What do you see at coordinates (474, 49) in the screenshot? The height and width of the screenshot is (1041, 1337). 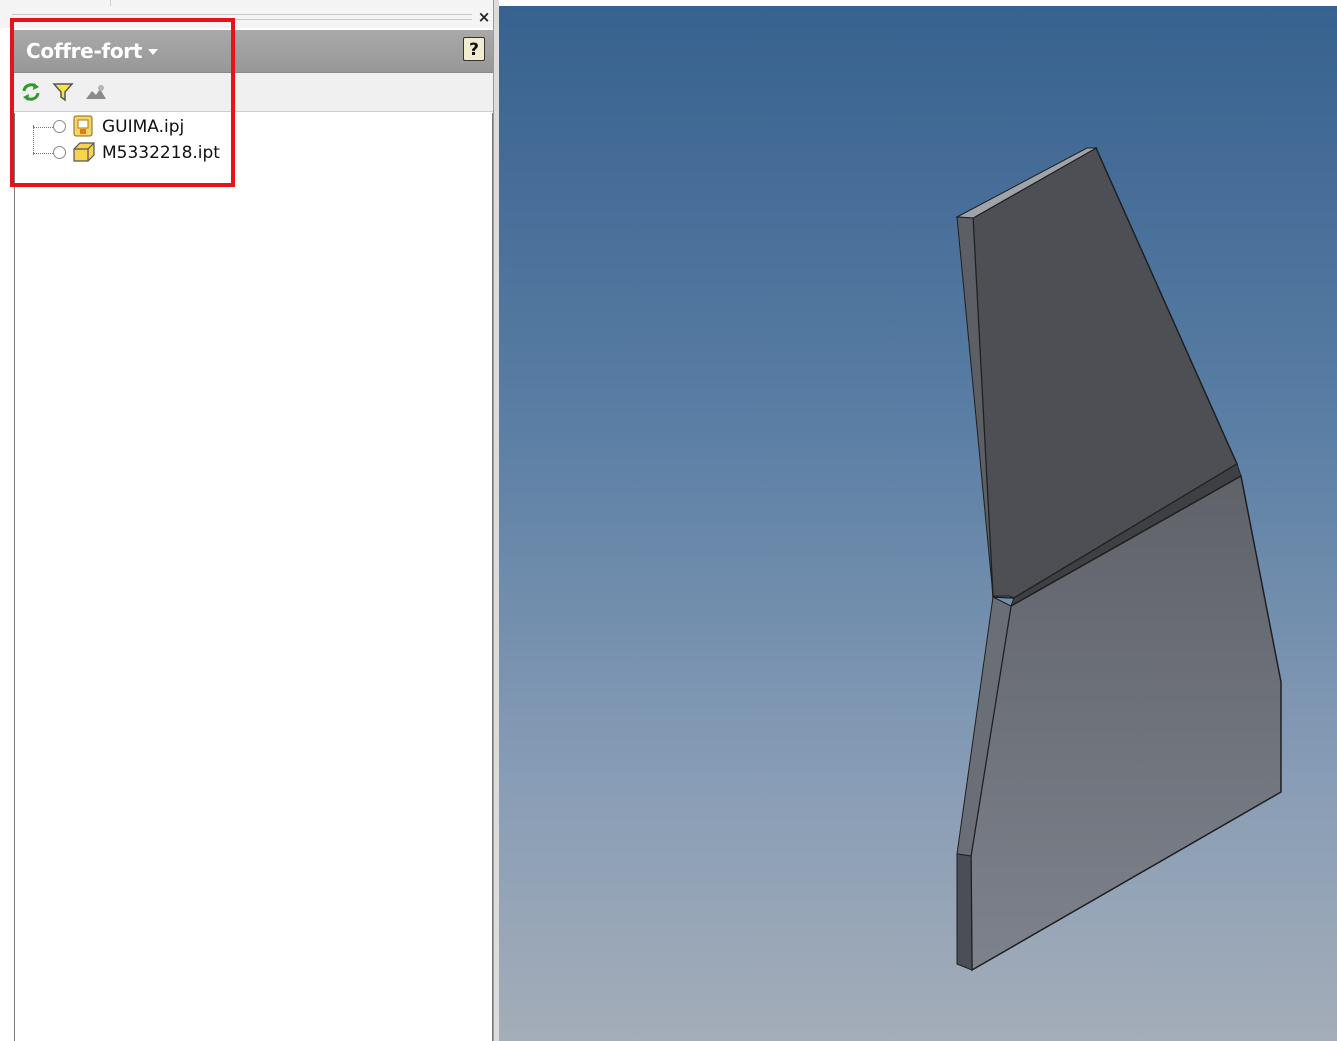 I see `help-button: ?` at bounding box center [474, 49].